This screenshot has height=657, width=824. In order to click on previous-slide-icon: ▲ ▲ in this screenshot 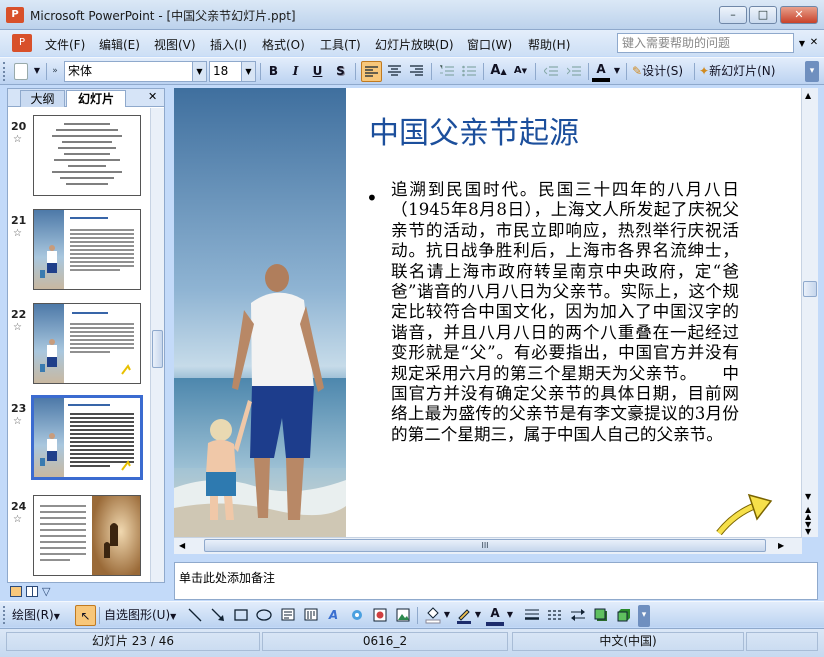, I will do `click(808, 513)`.